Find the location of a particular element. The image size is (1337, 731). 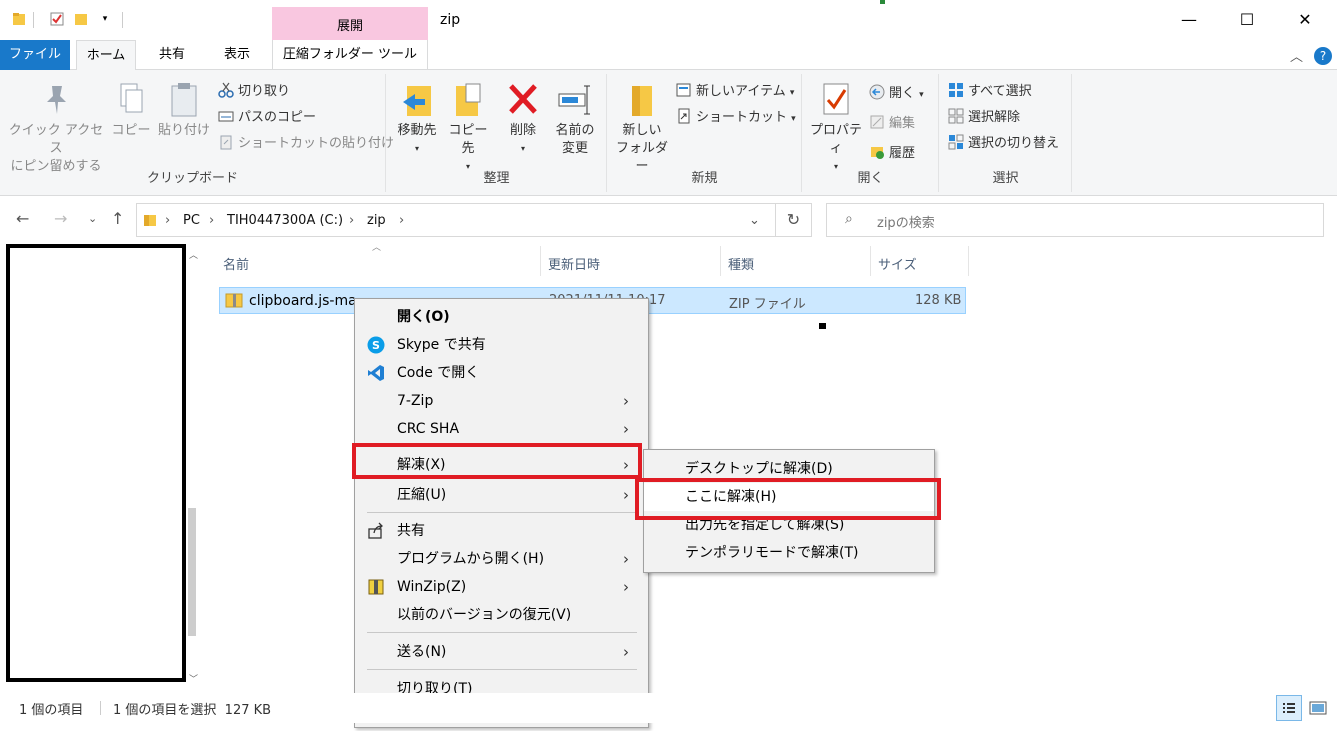

rename-button: 名前の 変更 is located at coordinates (575, 119).